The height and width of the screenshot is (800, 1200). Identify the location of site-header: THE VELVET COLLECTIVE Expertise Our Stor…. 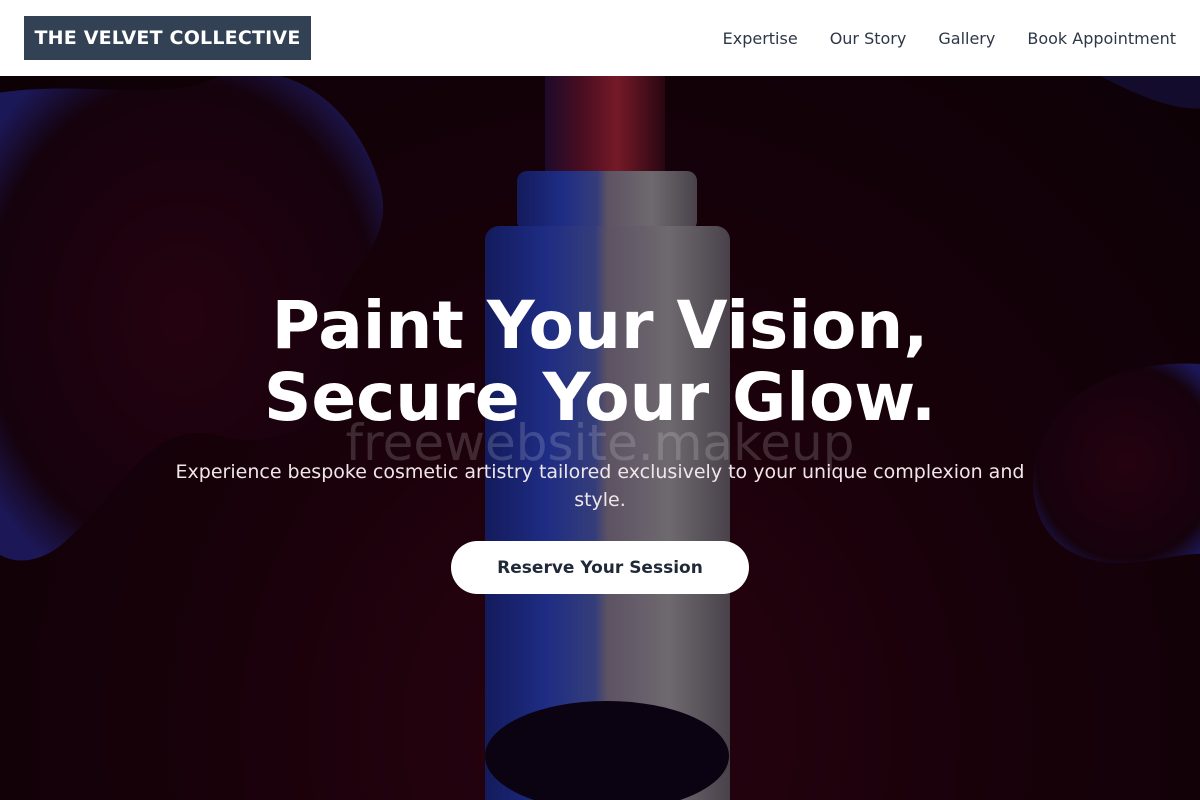
(600, 38).